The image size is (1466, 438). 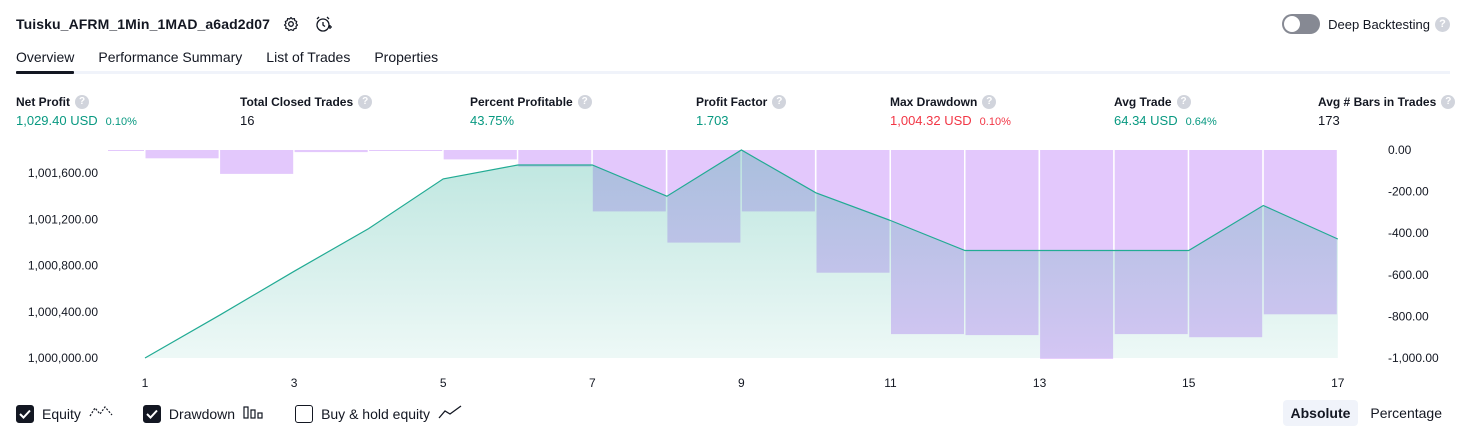 What do you see at coordinates (1377, 101) in the screenshot?
I see `metric-label: Avg # Bars in Trades` at bounding box center [1377, 101].